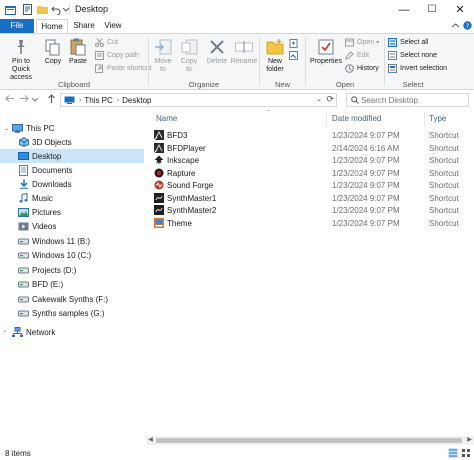  I want to click on column-header-date-modified: Date modified, so click(356, 118).